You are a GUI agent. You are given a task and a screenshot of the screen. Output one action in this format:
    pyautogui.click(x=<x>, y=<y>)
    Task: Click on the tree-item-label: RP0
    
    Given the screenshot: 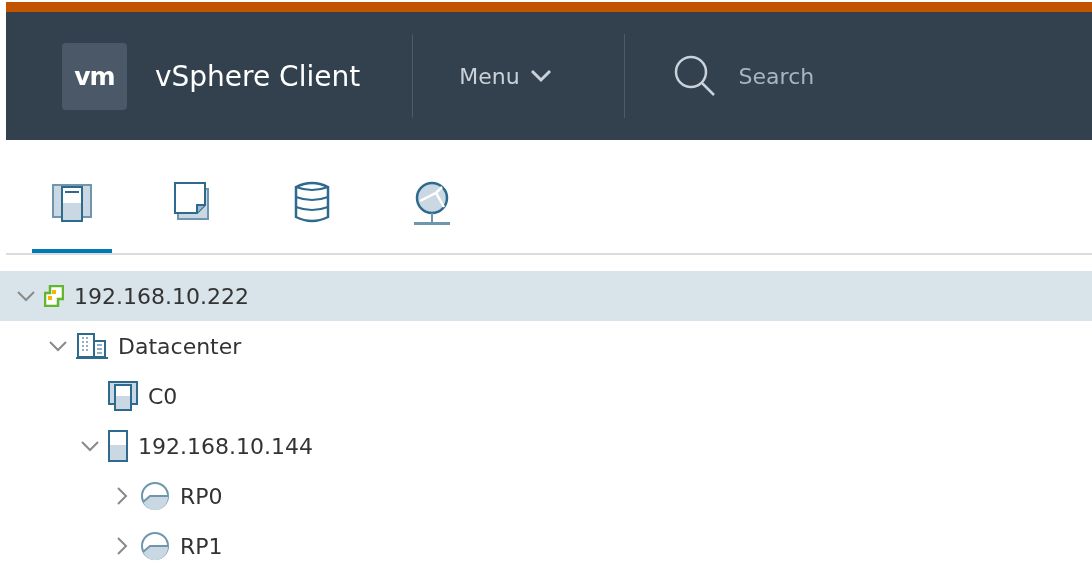 What is the action you would take?
    pyautogui.click(x=201, y=496)
    